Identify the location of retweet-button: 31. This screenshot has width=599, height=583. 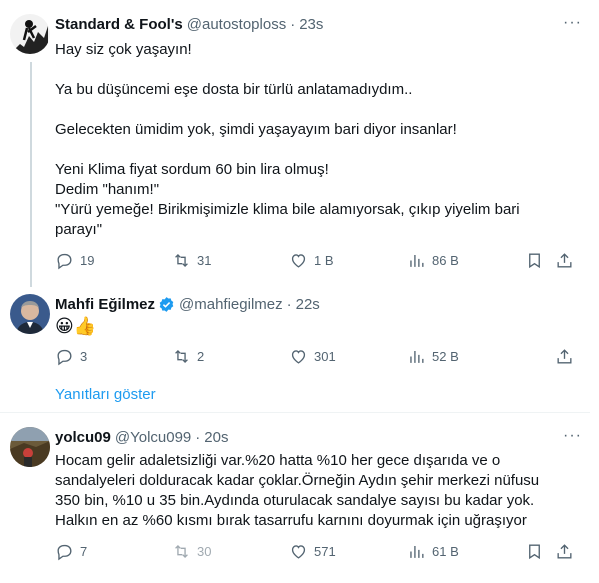
(191, 260).